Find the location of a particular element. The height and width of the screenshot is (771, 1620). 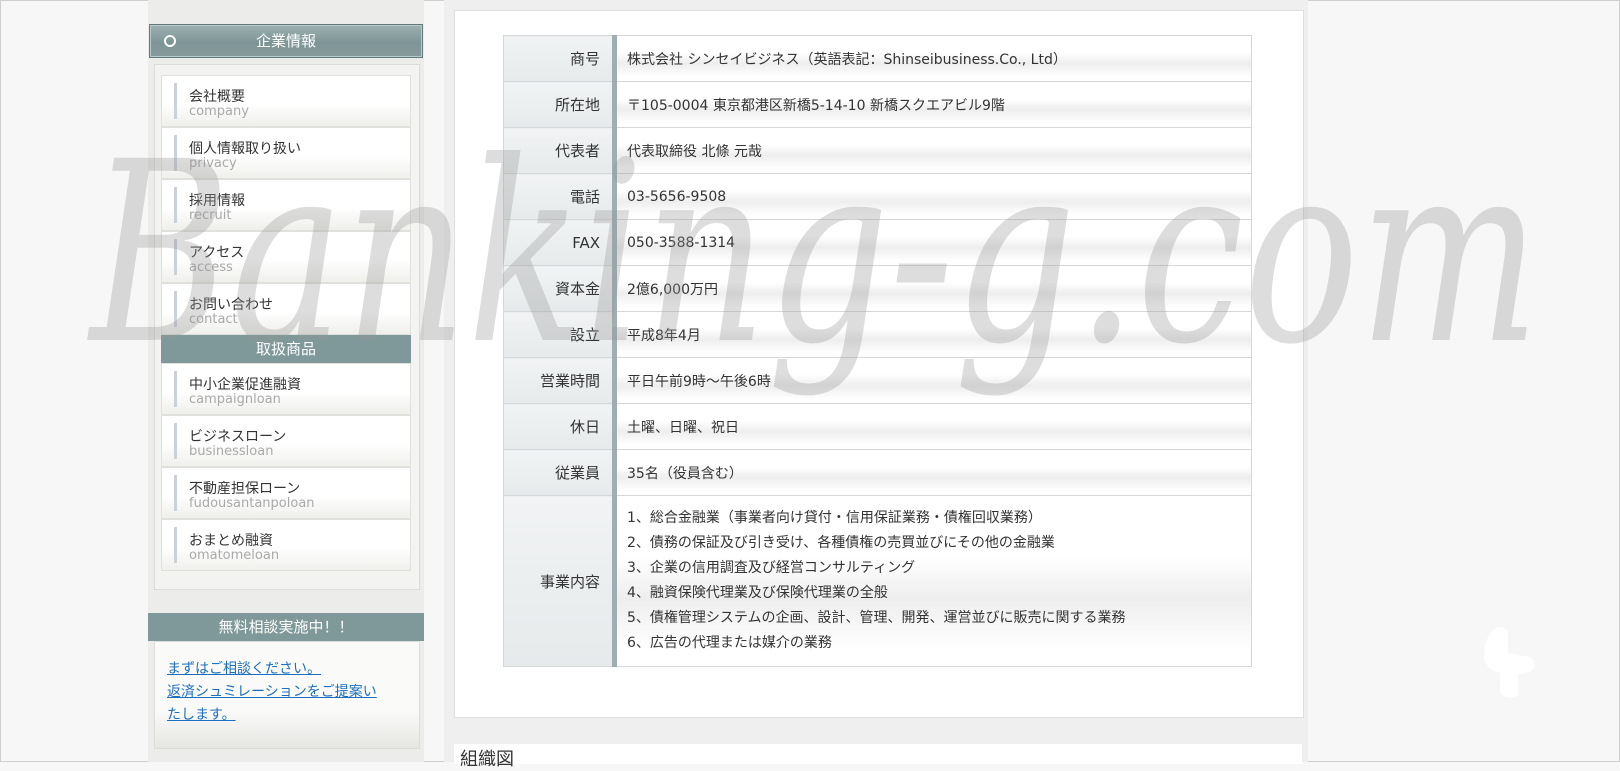

company-info-heading: 企業情報 is located at coordinates (286, 41).